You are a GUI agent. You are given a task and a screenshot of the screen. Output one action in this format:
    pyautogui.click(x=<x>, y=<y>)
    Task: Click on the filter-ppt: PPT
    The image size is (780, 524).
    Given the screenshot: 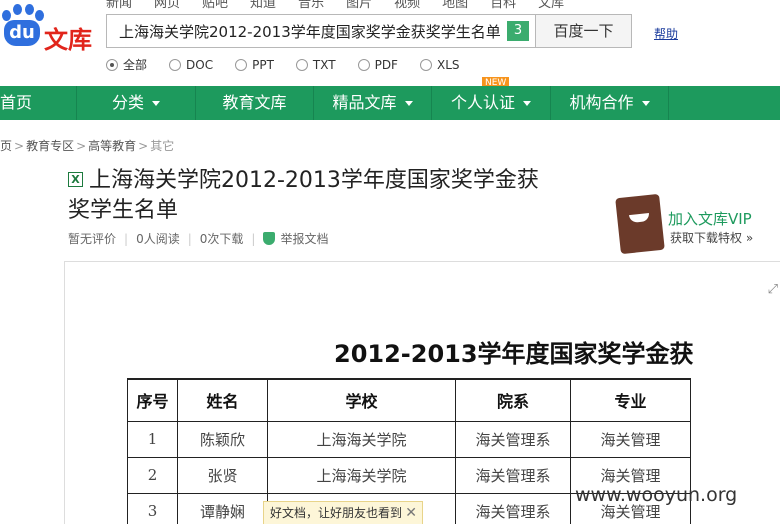 What is the action you would take?
    pyautogui.click(x=254, y=65)
    